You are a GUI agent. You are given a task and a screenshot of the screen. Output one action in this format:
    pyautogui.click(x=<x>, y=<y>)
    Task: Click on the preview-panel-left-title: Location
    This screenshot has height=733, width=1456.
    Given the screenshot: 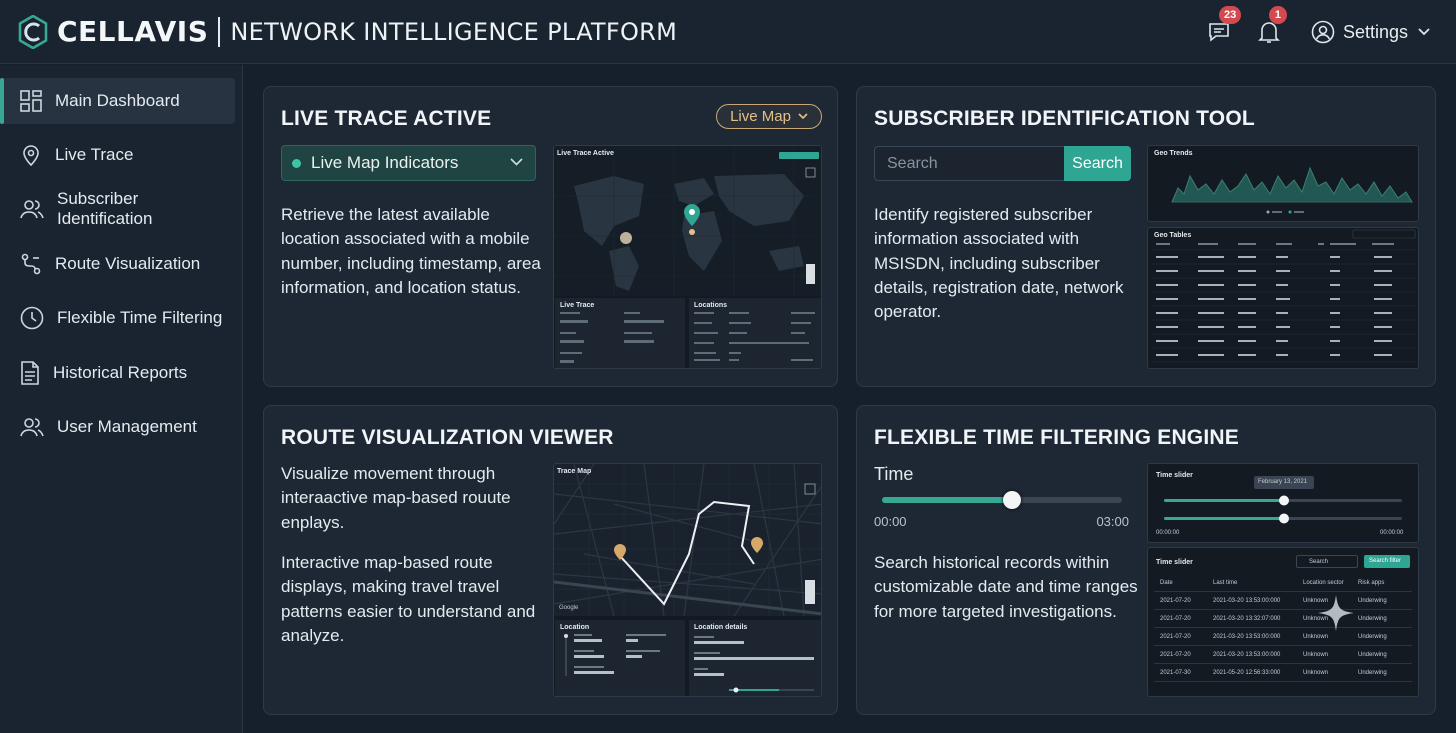 What is the action you would take?
    pyautogui.click(x=575, y=627)
    